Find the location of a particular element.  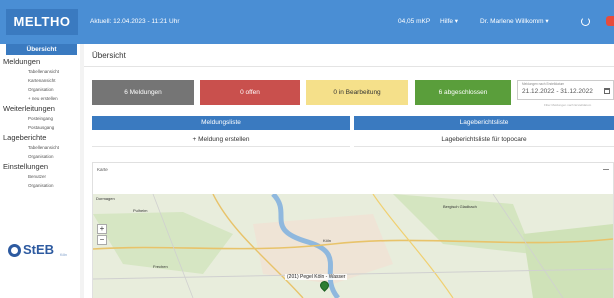

date-range-value: 21.12.2022 - 31.12.2022 is located at coordinates (557, 91).